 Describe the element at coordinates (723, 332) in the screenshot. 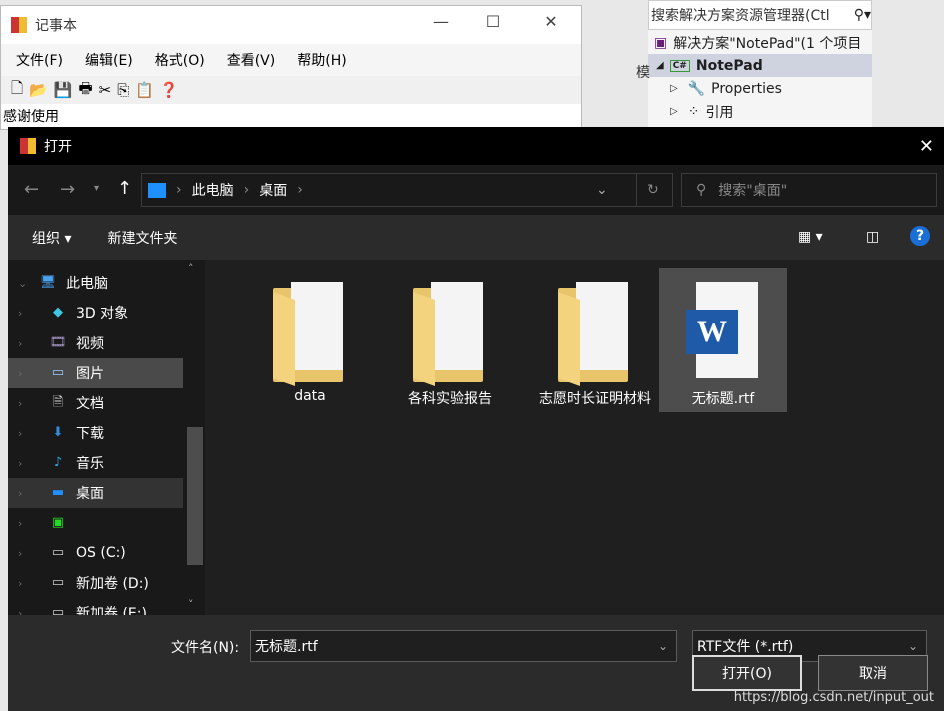

I see `word-document-icon: W` at that location.